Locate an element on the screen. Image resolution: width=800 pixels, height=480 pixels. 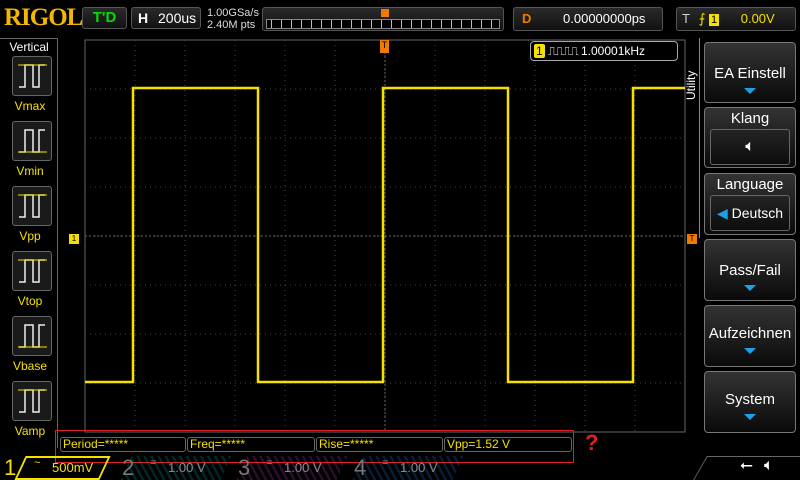
button-label: EA Einstell is located at coordinates (750, 73).